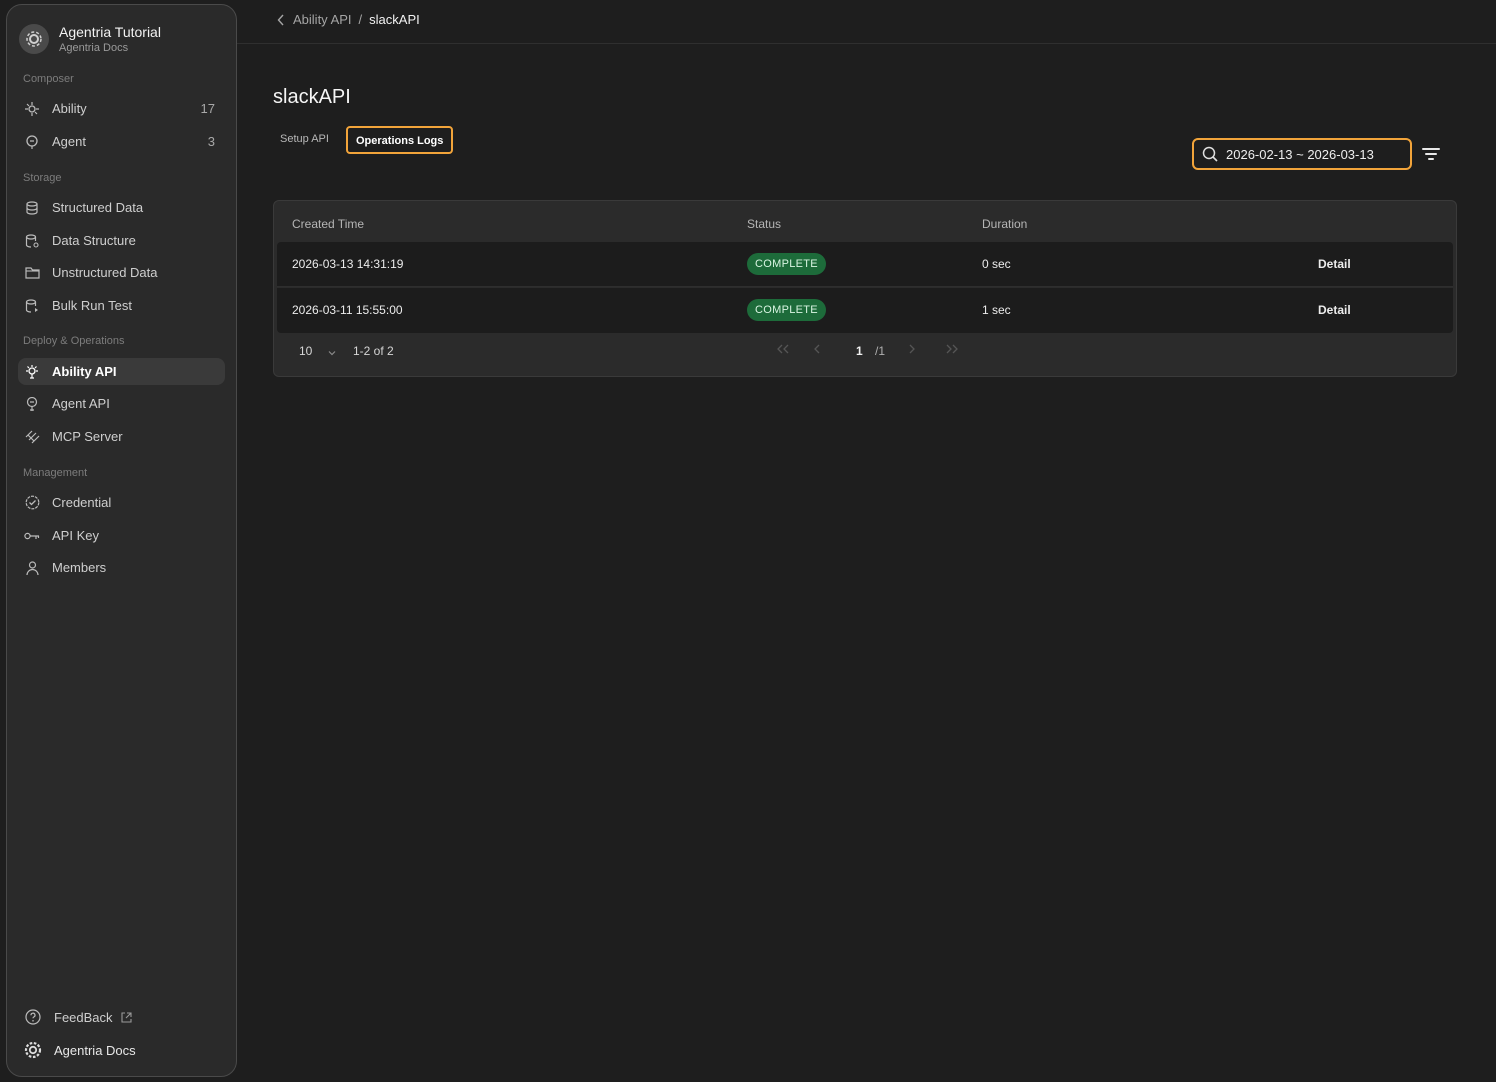 This screenshot has width=1496, height=1082. Describe the element at coordinates (880, 351) in the screenshot. I see `total-pages: /1` at that location.